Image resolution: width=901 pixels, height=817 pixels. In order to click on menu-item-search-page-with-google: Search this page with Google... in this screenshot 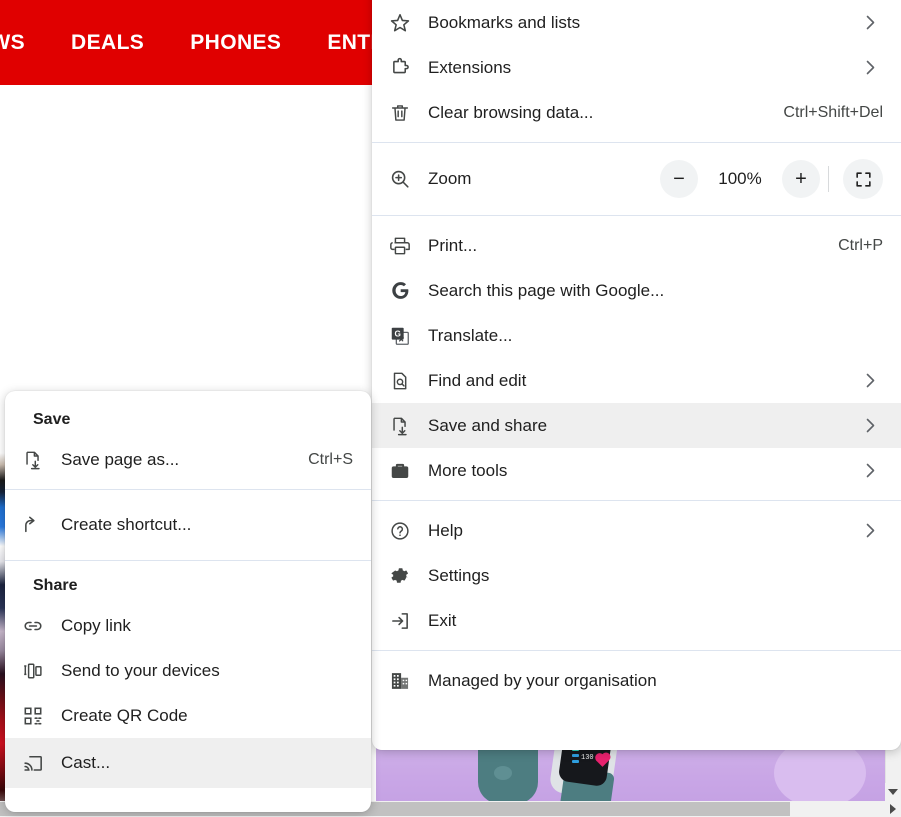, I will do `click(636, 290)`.